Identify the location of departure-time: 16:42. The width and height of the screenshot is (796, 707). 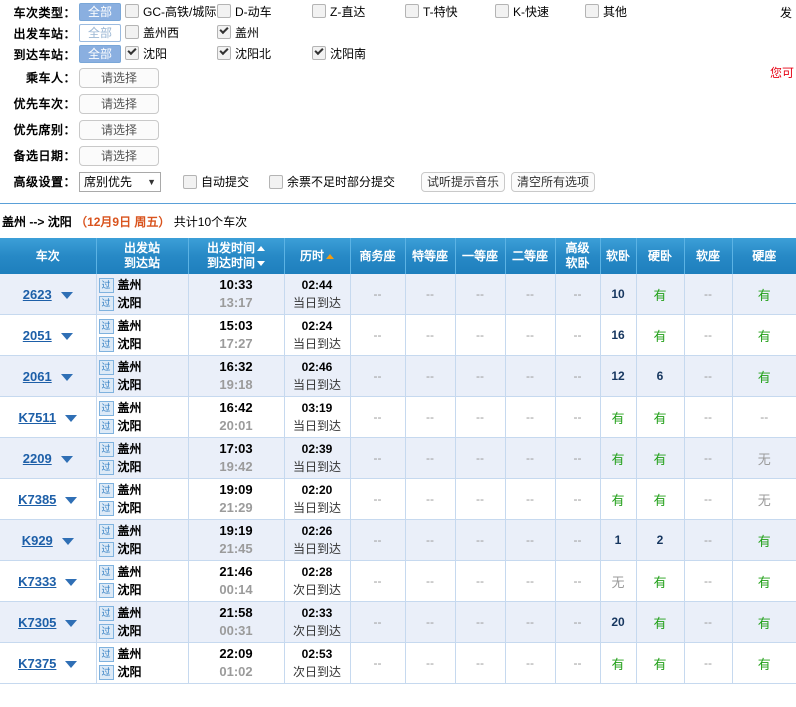
(236, 407).